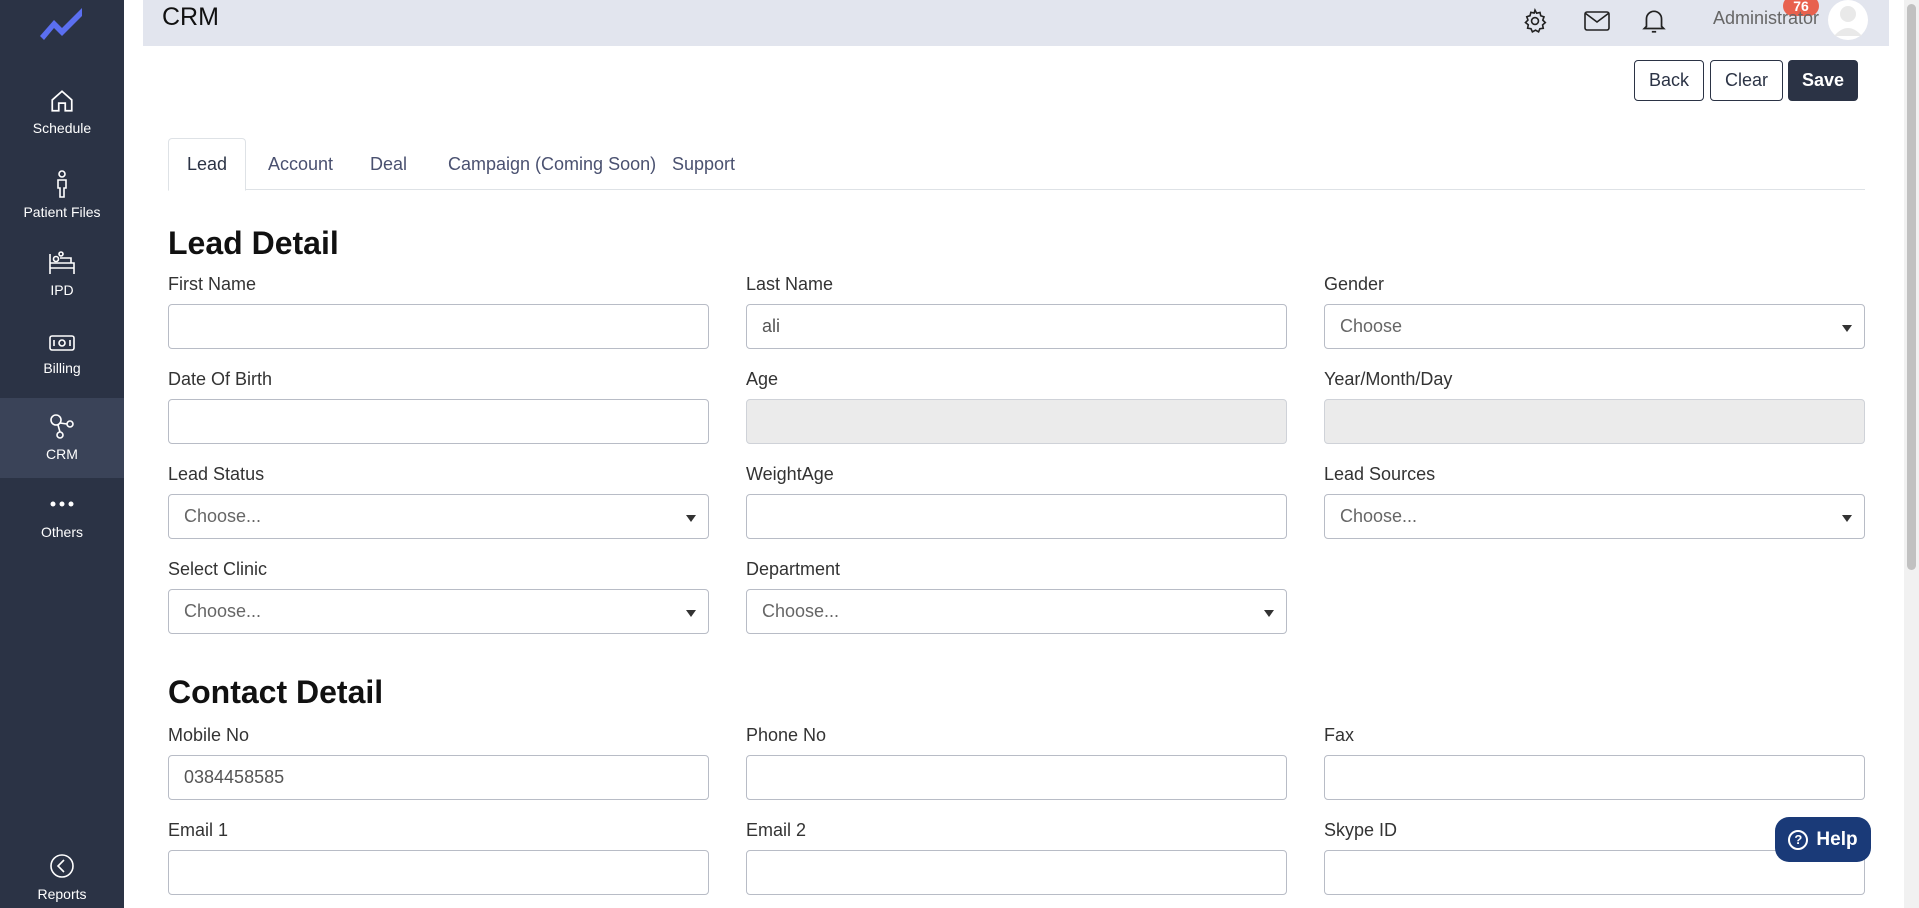 This screenshot has height=908, width=1919. What do you see at coordinates (62, 119) in the screenshot?
I see `sidebar-item-schedule: Schedule` at bounding box center [62, 119].